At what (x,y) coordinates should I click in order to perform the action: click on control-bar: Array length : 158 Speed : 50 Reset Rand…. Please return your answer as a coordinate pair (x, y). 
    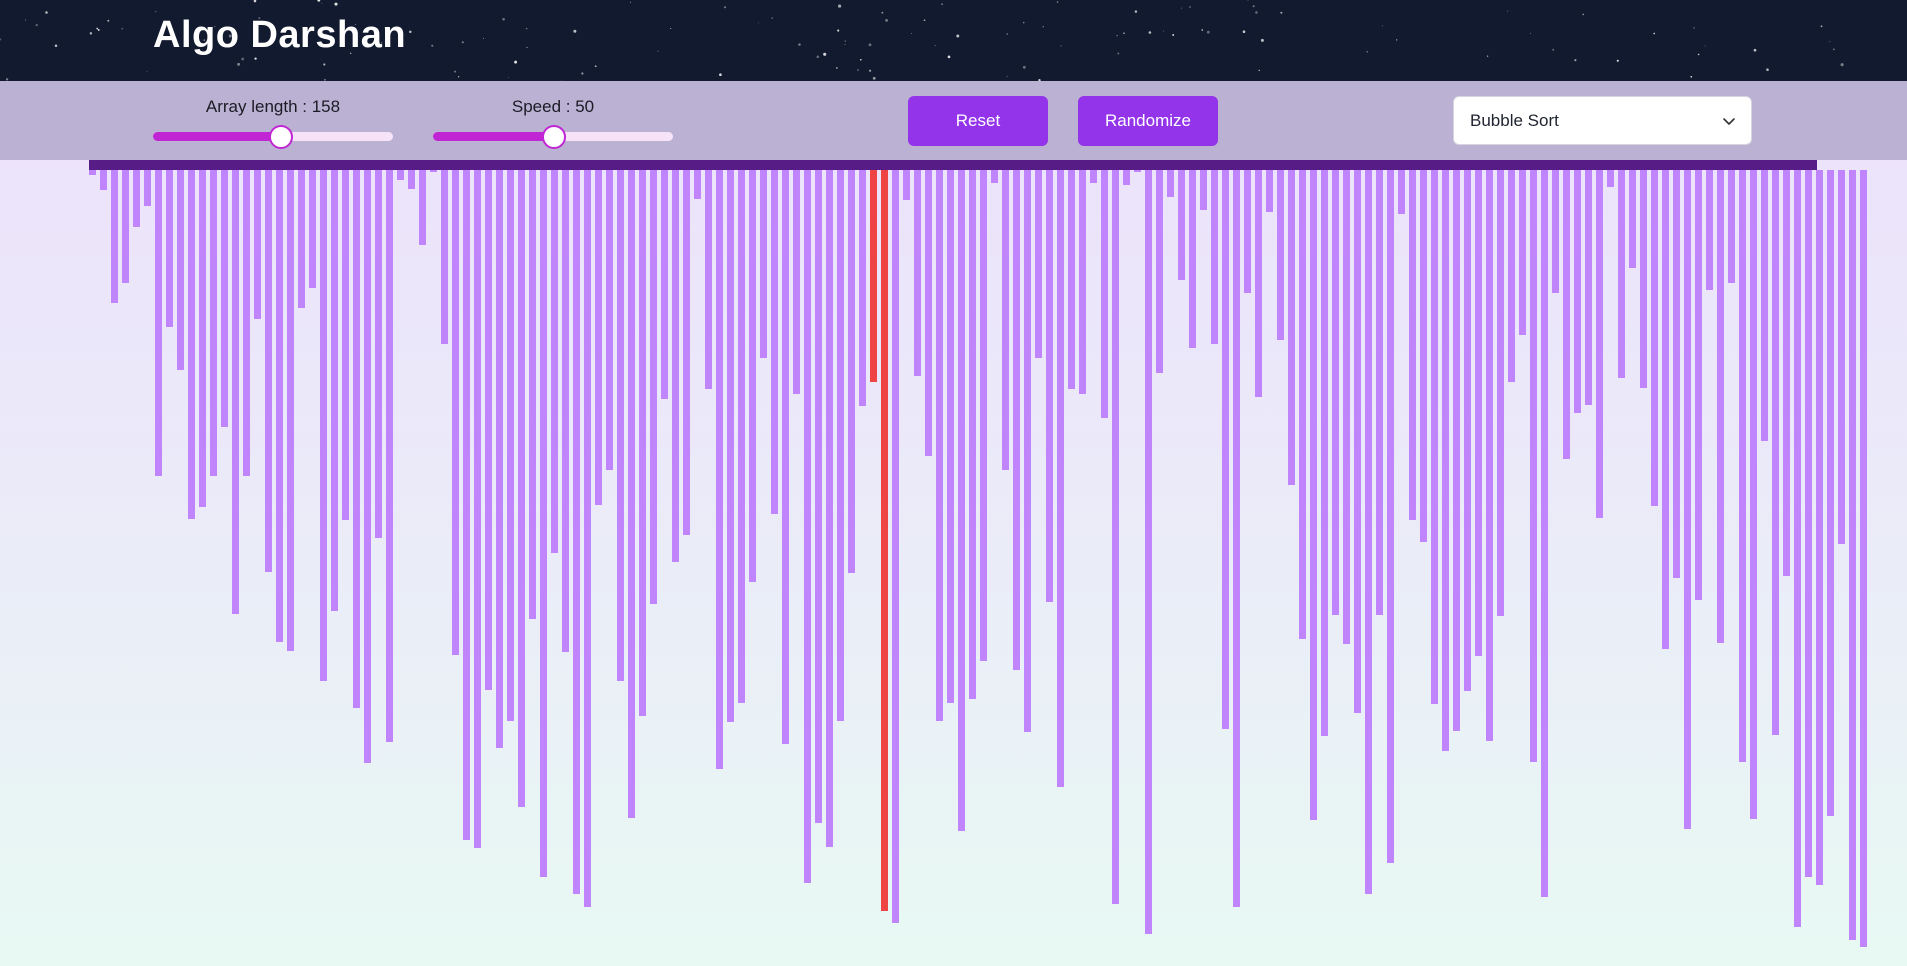
    Looking at the image, I should click on (953, 120).